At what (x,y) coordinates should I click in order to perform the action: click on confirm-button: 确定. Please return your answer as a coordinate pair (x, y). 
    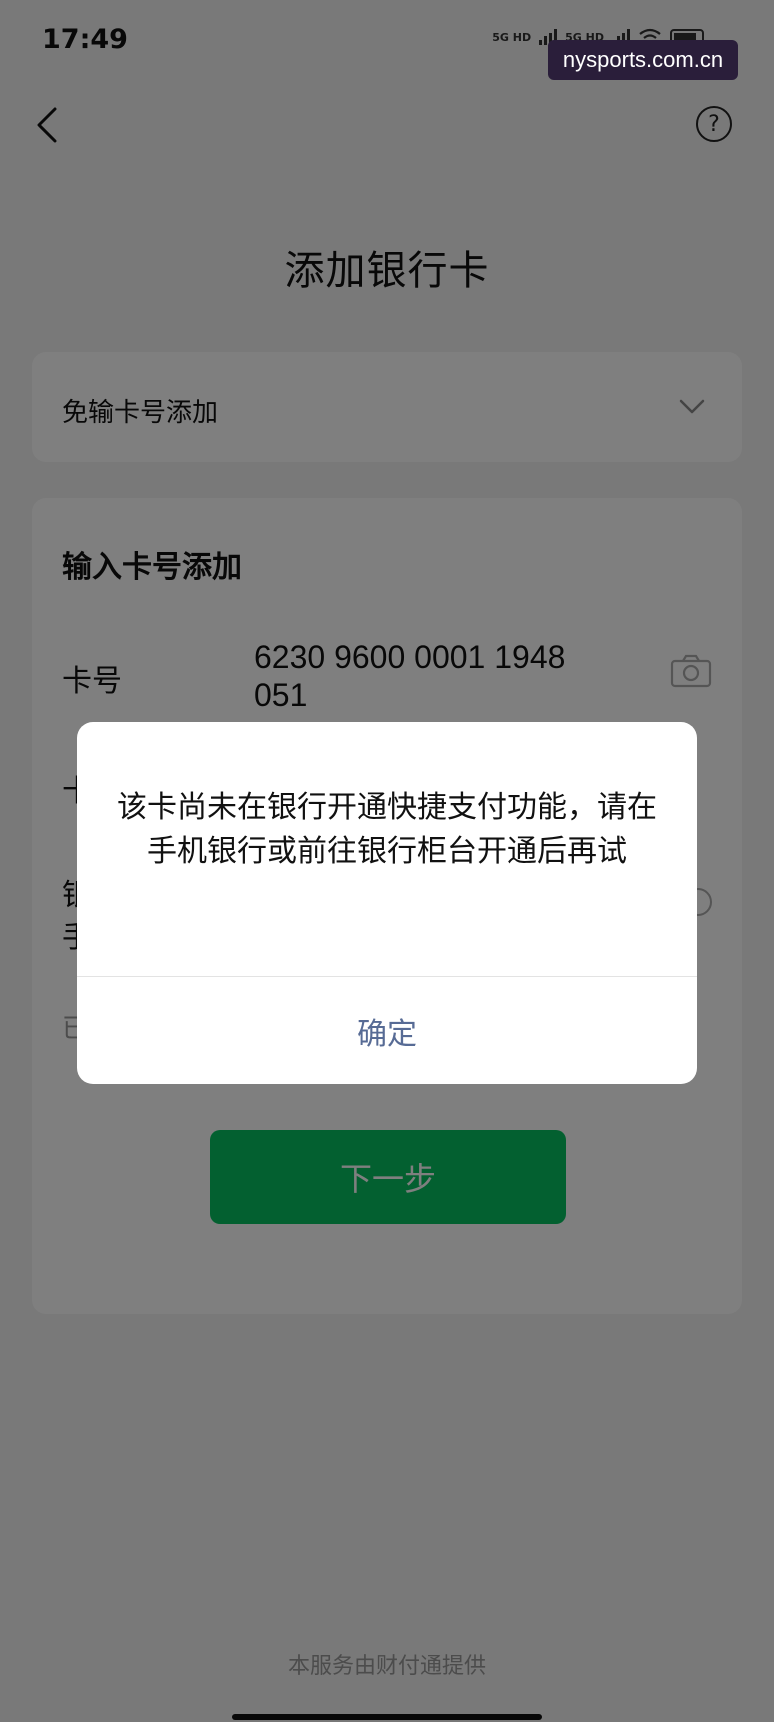
    Looking at the image, I should click on (387, 1030).